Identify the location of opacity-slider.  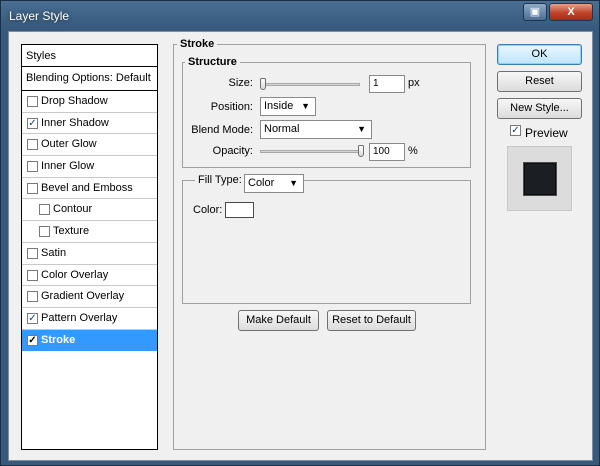
(312, 151).